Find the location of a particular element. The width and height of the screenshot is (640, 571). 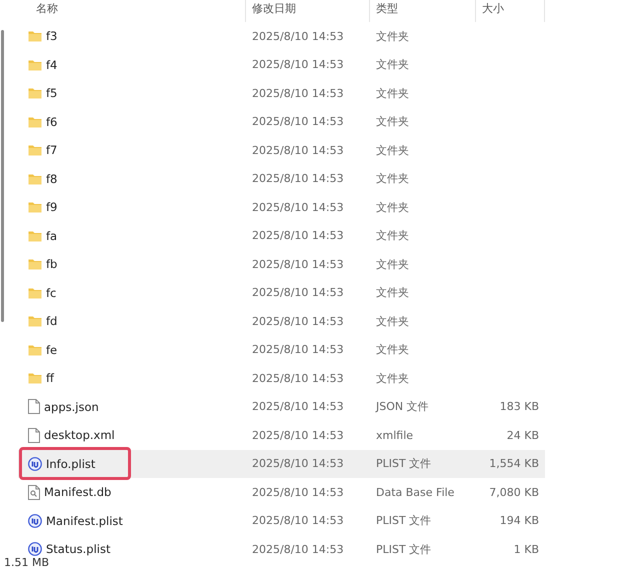

file-name: f7 is located at coordinates (52, 150).